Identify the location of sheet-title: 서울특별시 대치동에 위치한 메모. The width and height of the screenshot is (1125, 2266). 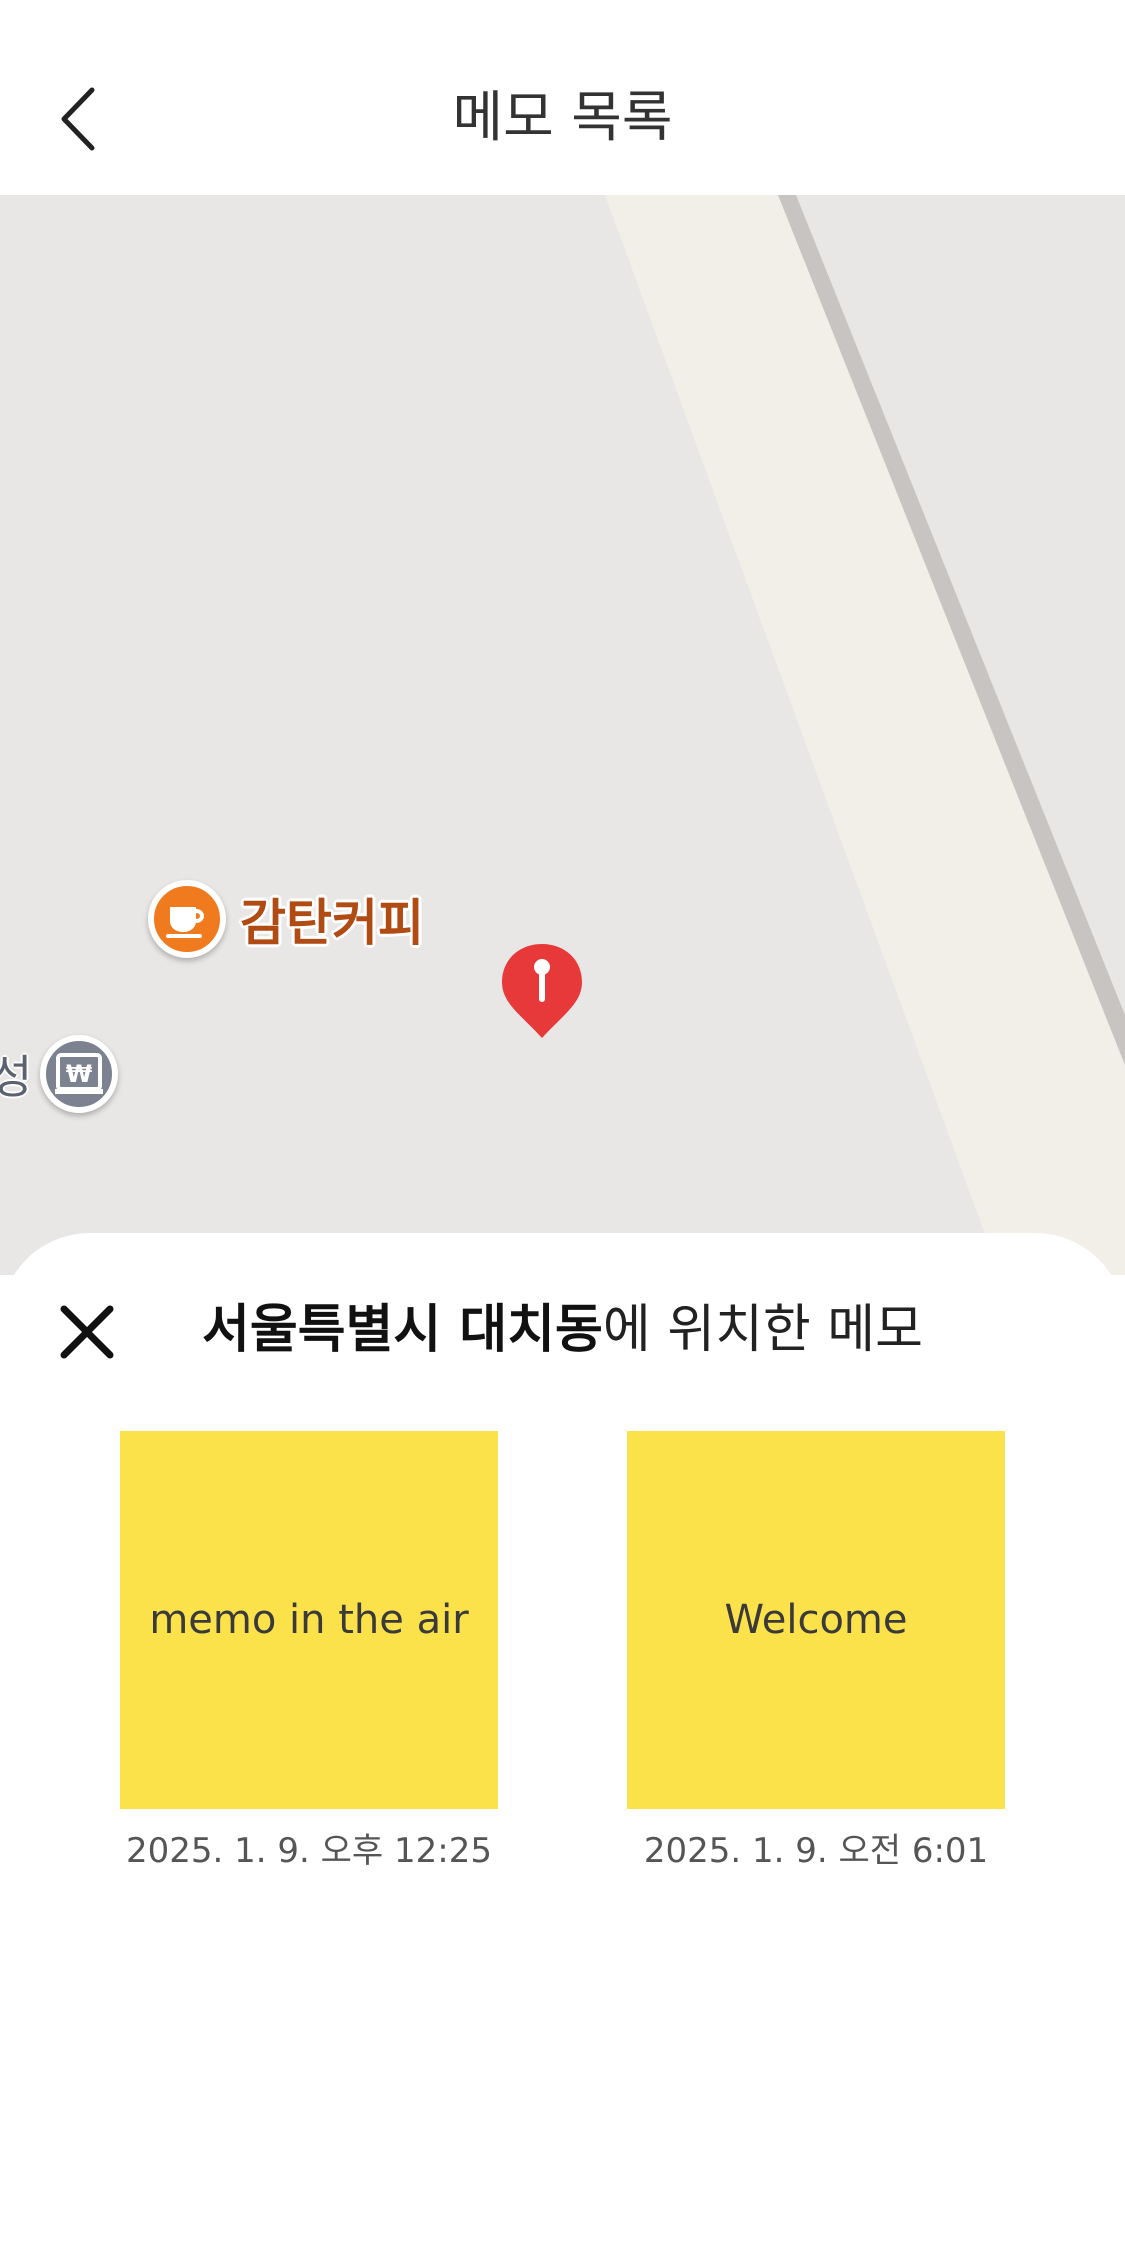
(562, 1330).